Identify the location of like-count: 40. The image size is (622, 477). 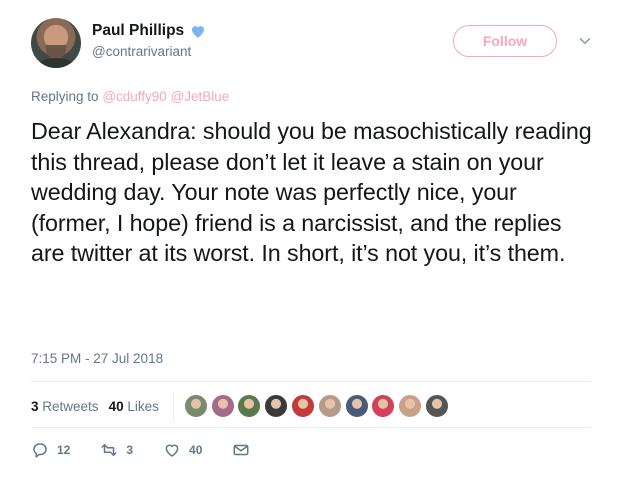
(196, 450).